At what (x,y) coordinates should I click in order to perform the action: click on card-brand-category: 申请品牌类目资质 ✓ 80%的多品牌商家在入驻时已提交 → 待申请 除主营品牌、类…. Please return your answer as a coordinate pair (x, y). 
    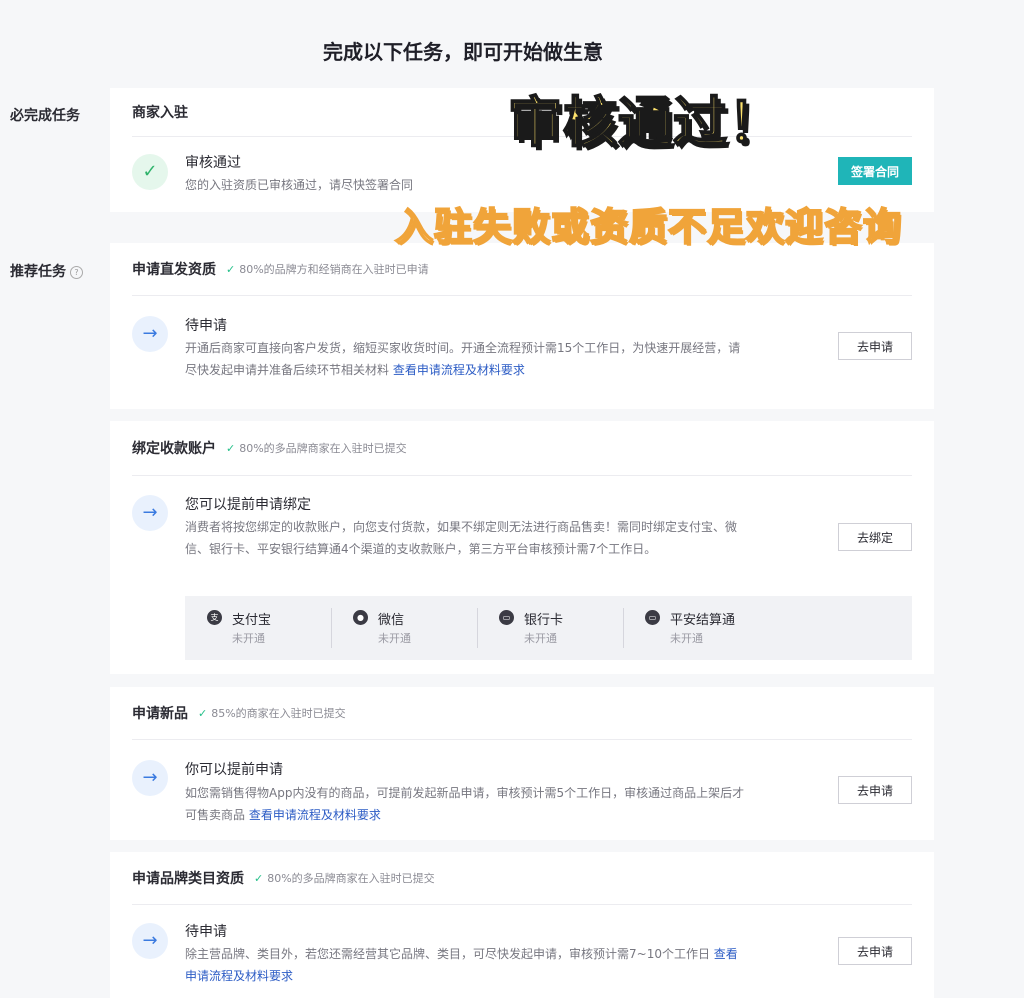
    Looking at the image, I should click on (522, 925).